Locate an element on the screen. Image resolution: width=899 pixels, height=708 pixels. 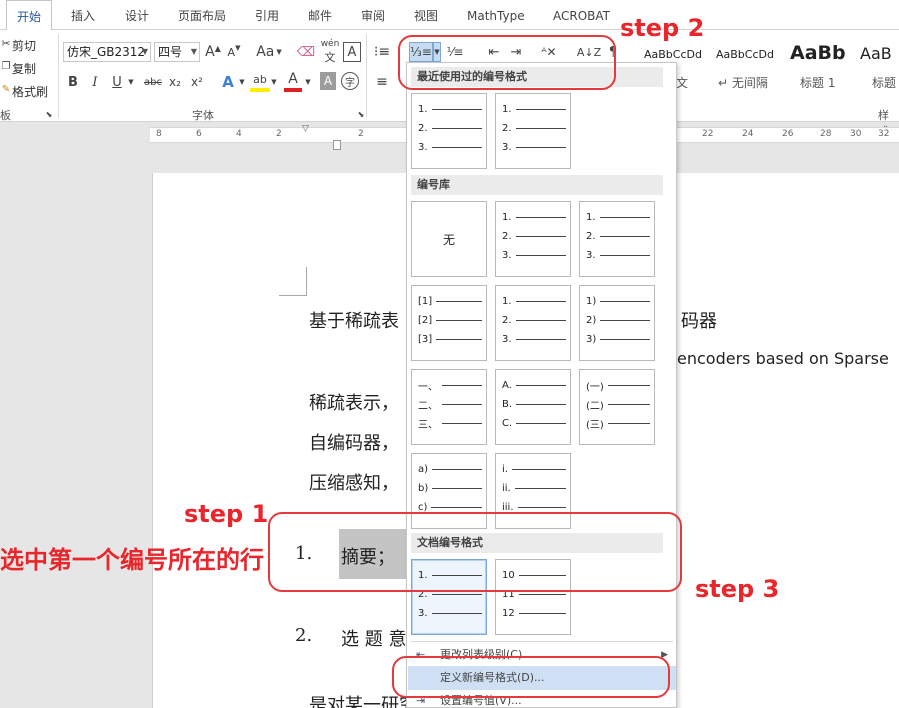
scissors-icon: ✂ is located at coordinates (6, 43).